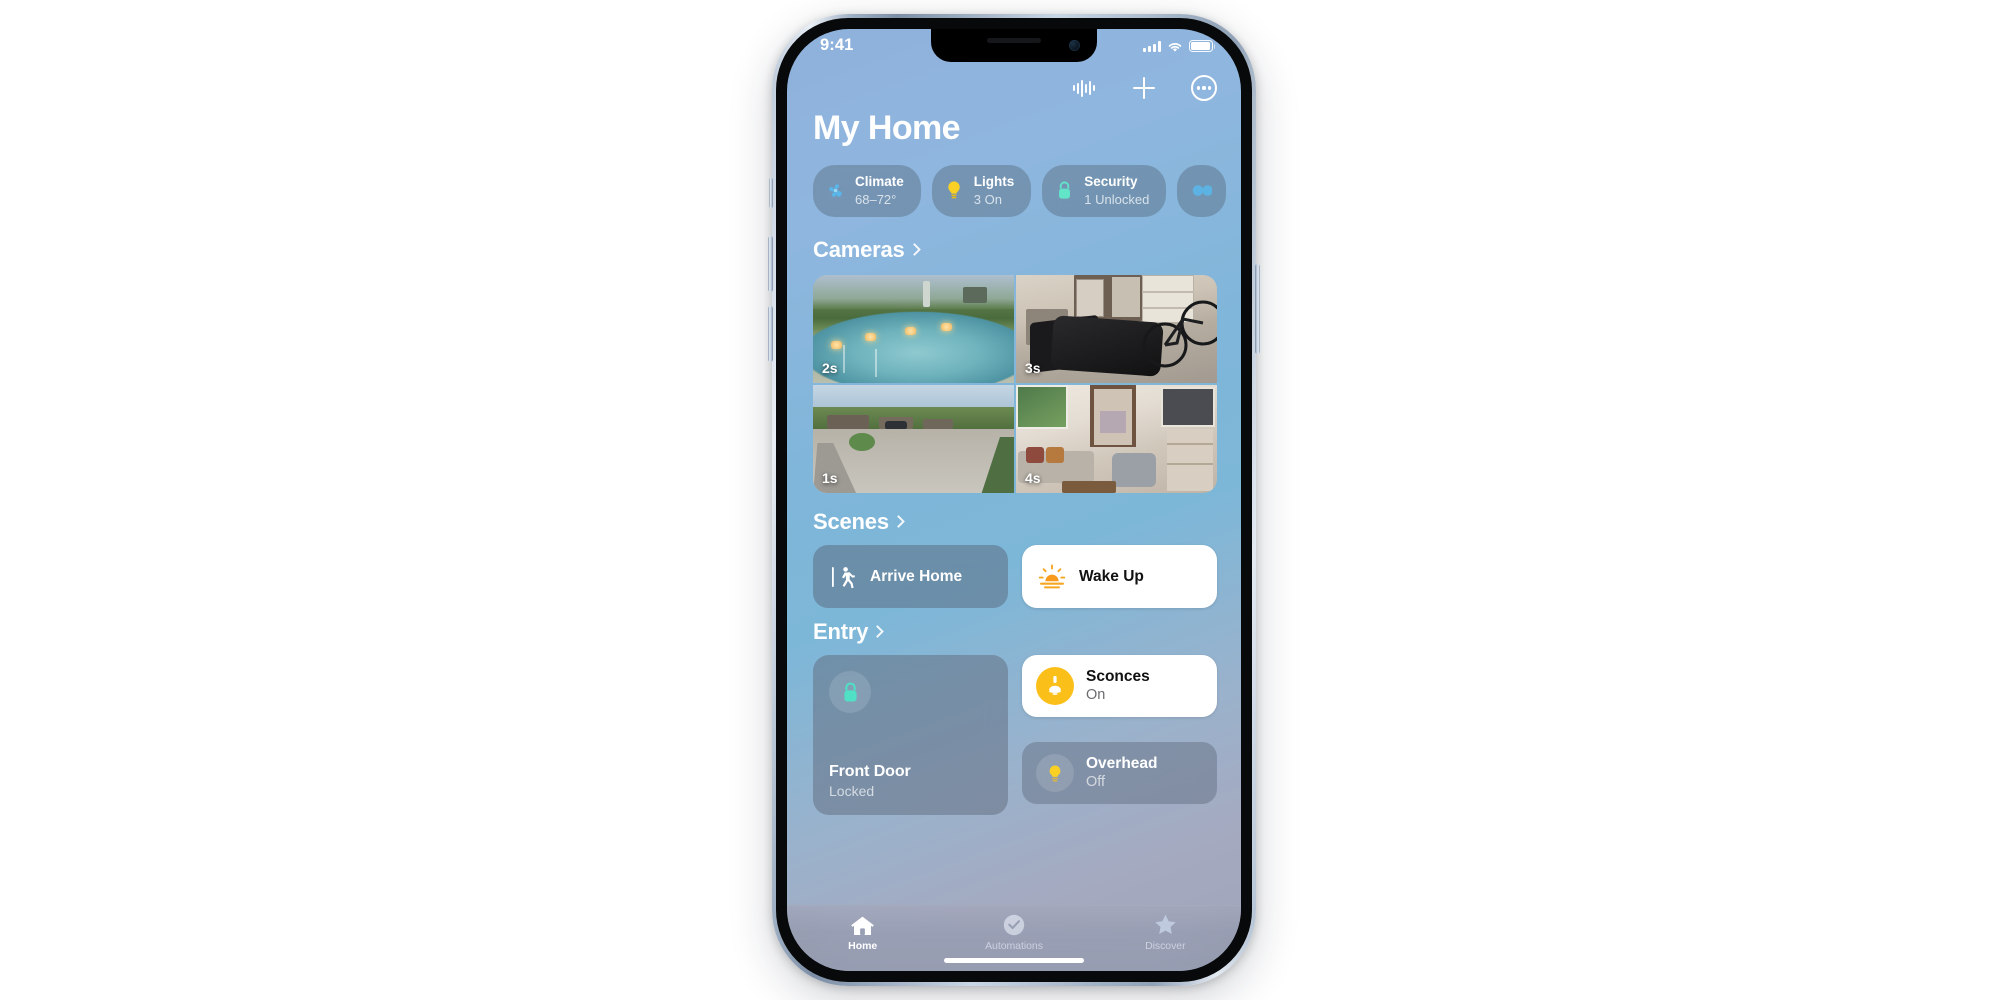 The height and width of the screenshot is (1000, 2000). I want to click on status-pill-climate: Climate 68–72°, so click(867, 191).